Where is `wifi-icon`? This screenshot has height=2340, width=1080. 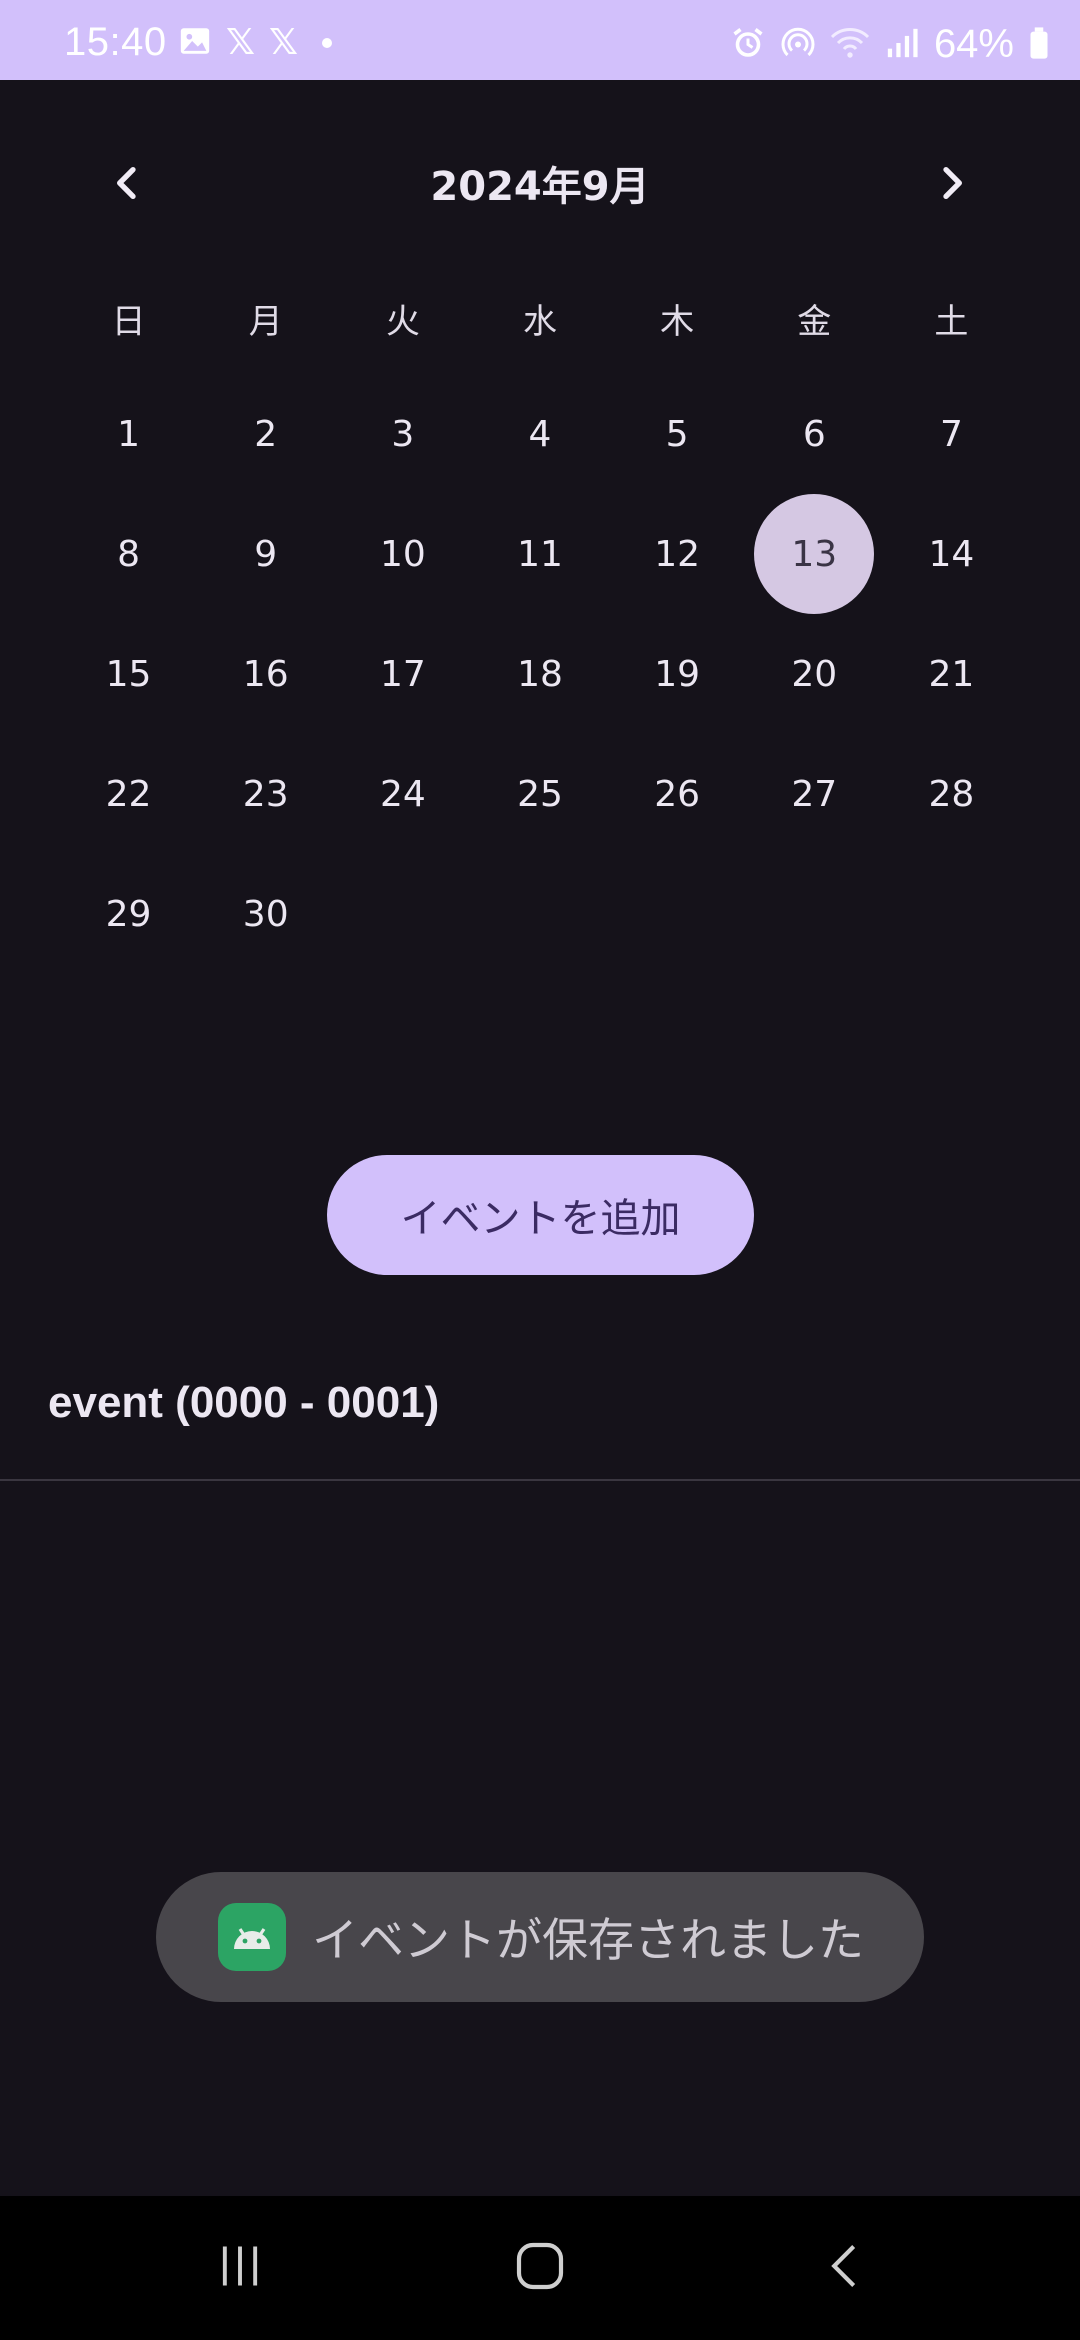
wifi-icon is located at coordinates (850, 45).